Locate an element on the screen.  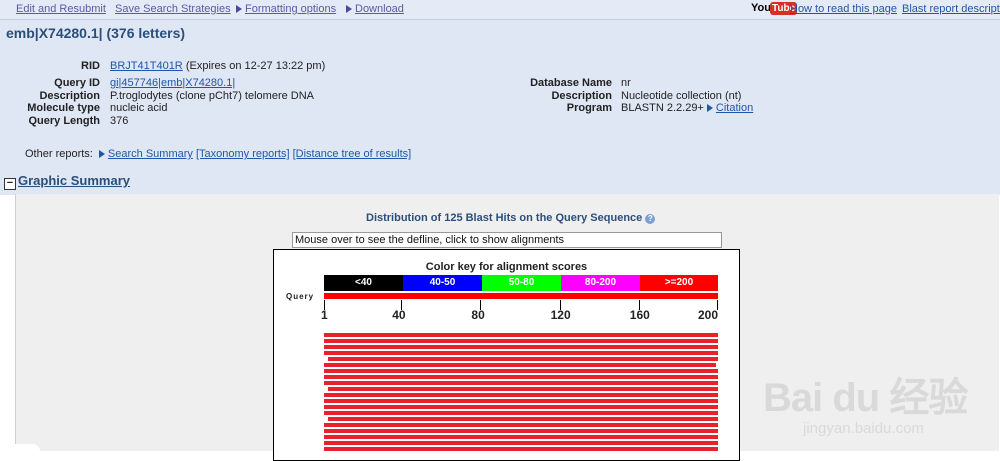
database-name-label: Database Name is located at coordinates (571, 83).